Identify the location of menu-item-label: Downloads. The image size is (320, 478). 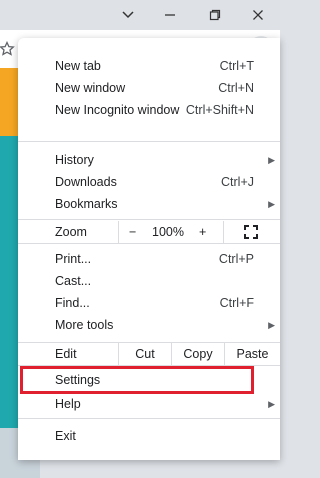
(86, 182).